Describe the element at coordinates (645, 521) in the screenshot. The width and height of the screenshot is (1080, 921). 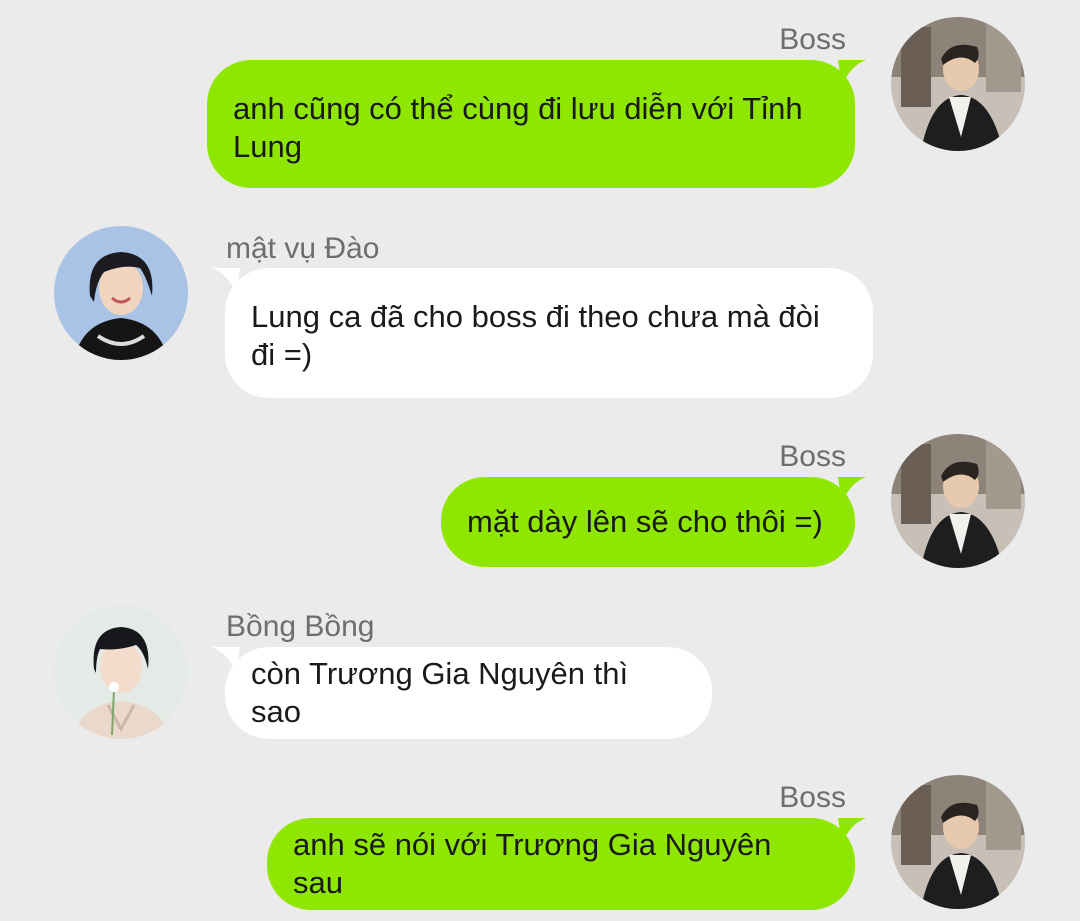
I see `message-text-line: mặt dày lên sẽ cho thôi =)` at that location.